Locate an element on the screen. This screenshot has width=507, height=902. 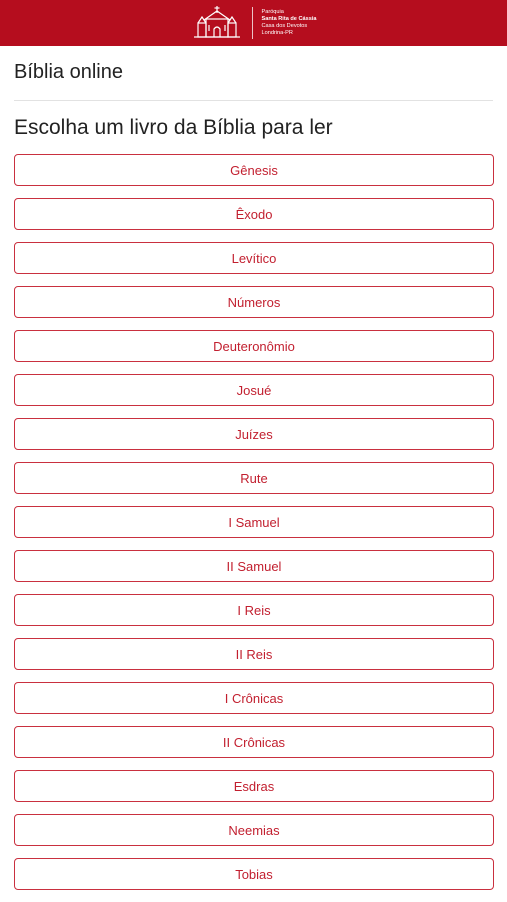
book-button-levitico: Levítico is located at coordinates (254, 258).